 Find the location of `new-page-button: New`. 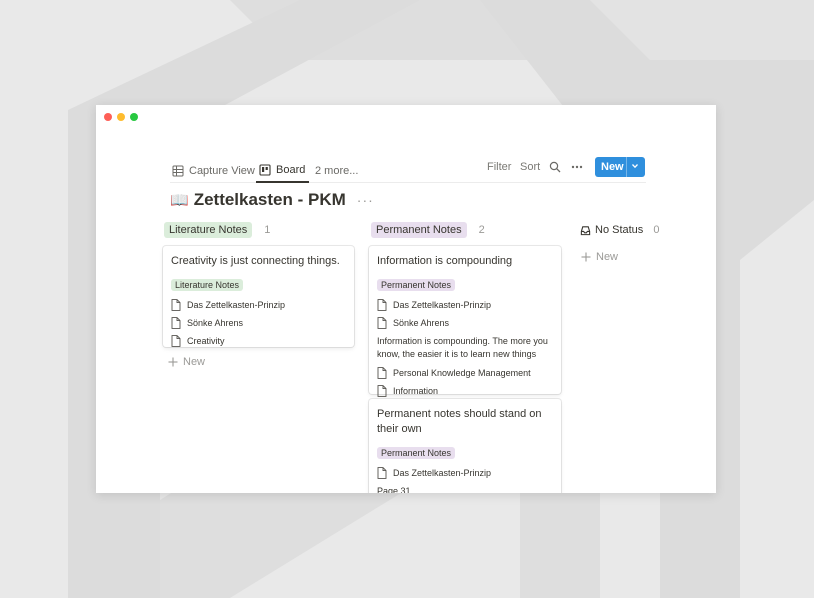

new-page-button: New is located at coordinates (620, 167).